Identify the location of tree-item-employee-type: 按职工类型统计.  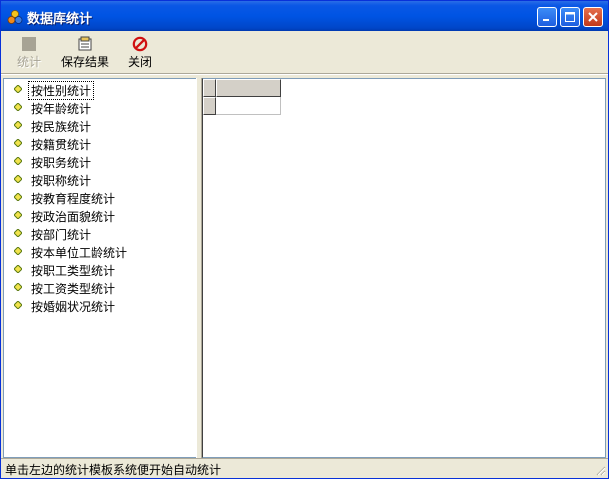
(99, 269).